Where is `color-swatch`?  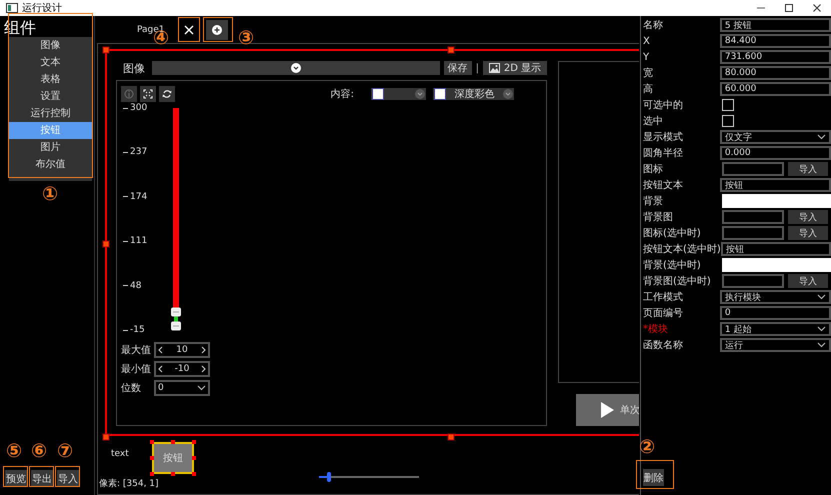
color-swatch is located at coordinates (378, 94).